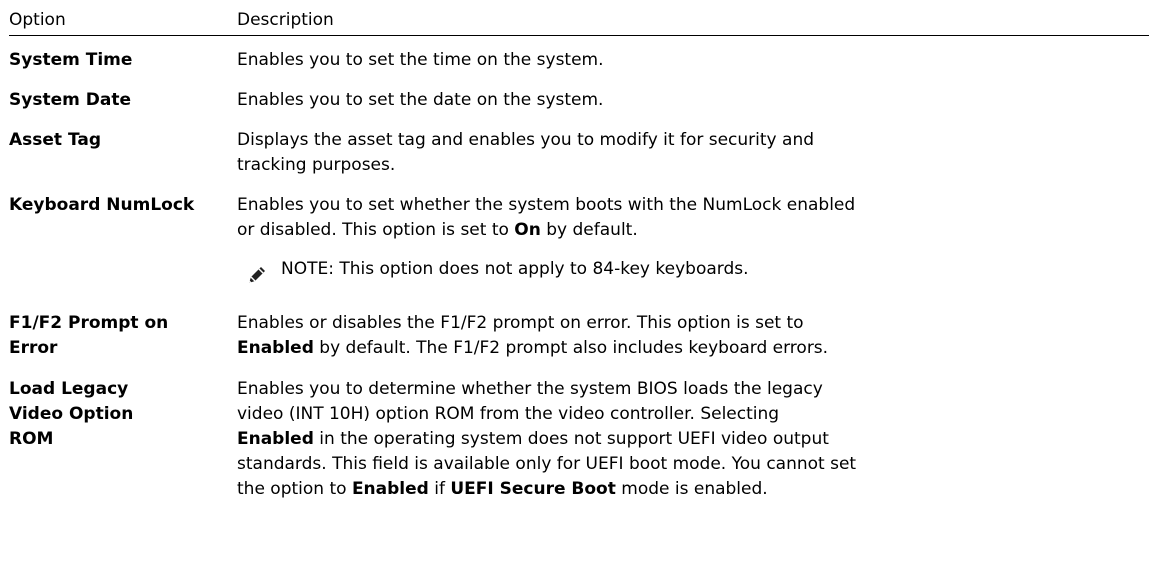 Image resolution: width=1156 pixels, height=573 pixels. Describe the element at coordinates (102, 205) in the screenshot. I see `option-name: Keyboard NumLock` at that location.